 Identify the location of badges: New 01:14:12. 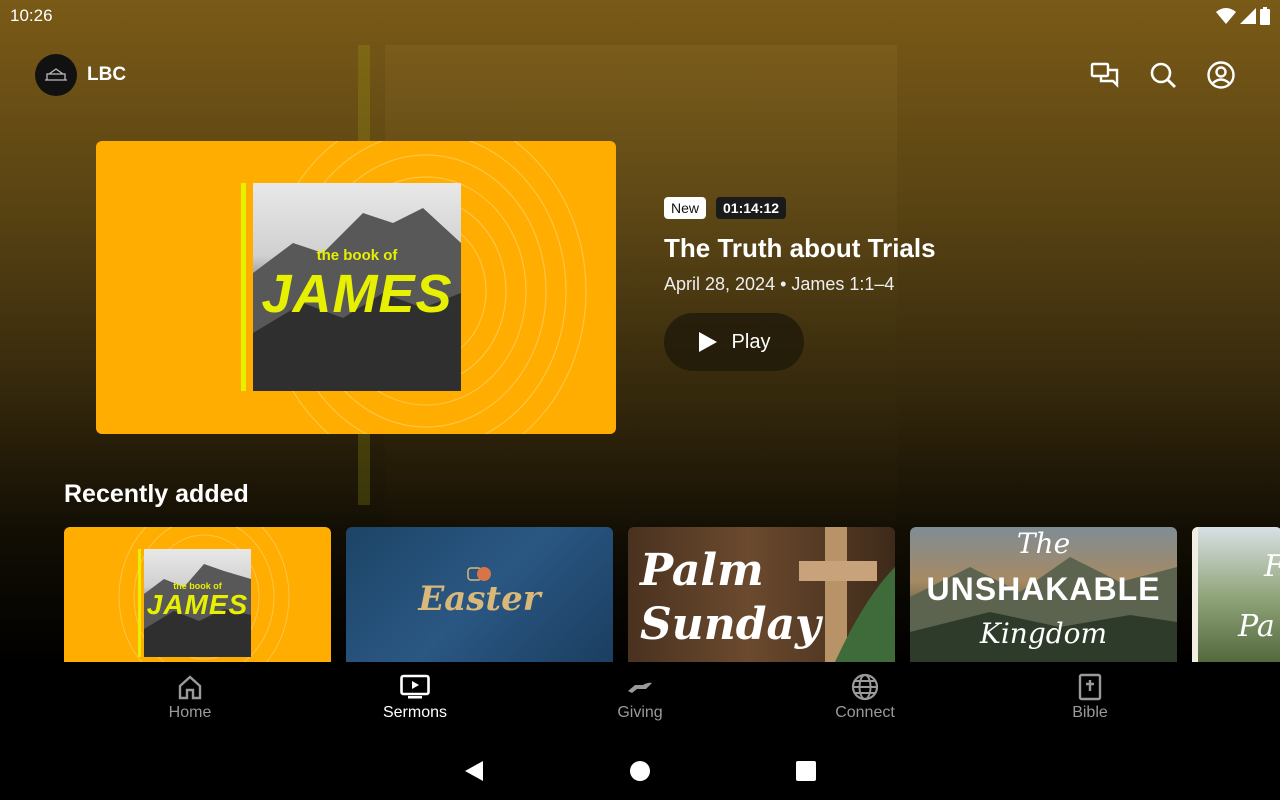
(944, 208).